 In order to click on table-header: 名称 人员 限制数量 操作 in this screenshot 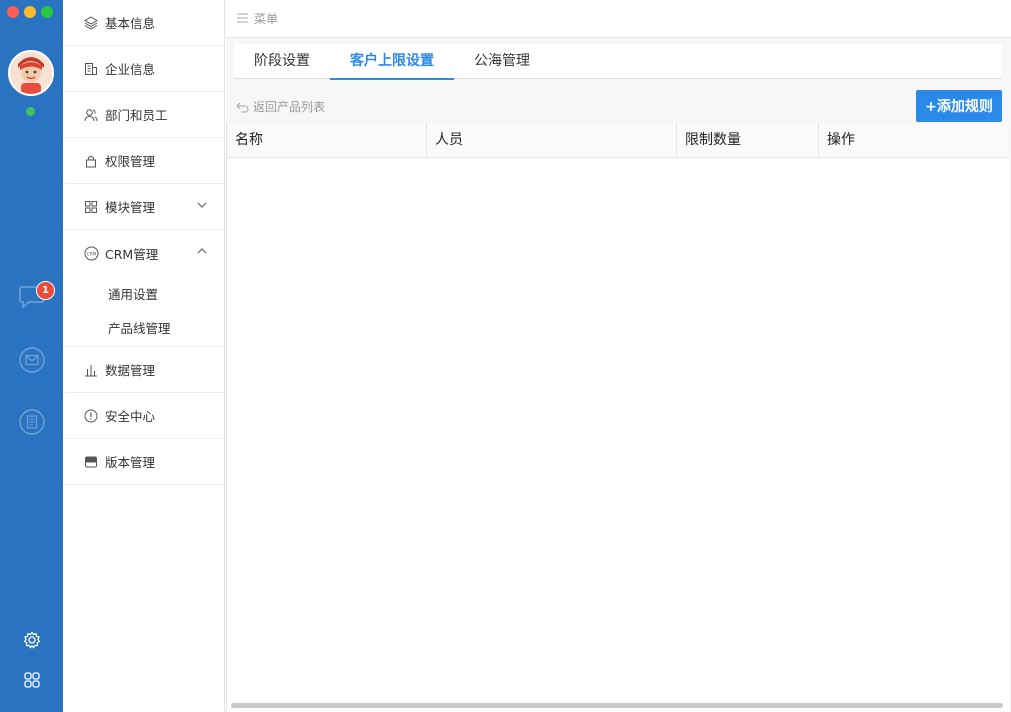, I will do `click(618, 140)`.